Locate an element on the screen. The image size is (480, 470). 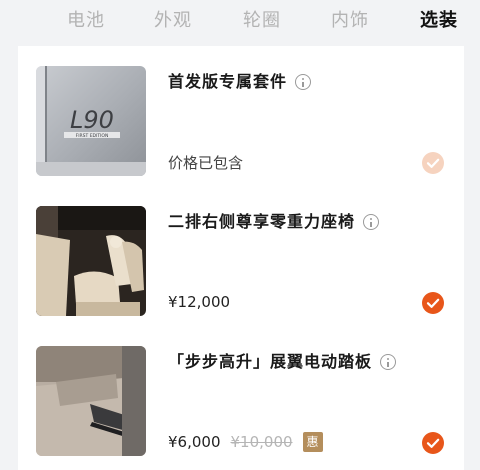
first-edition-kit-image: L90 FIRST EDITION is located at coordinates (91, 121).